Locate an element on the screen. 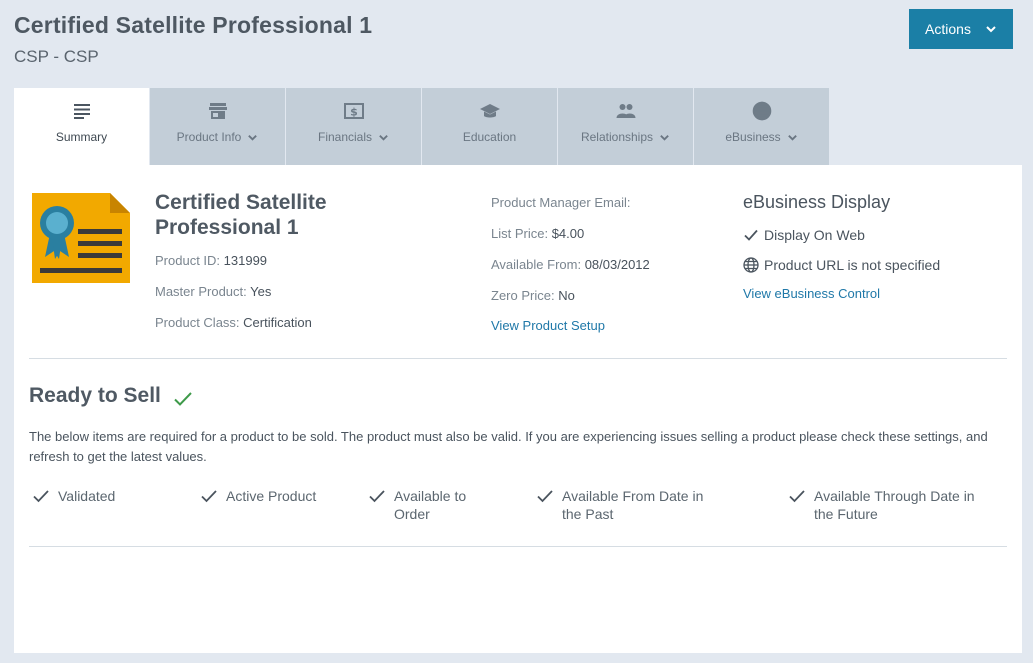 Image resolution: width=1033 pixels, height=663 pixels. store-icon is located at coordinates (218, 111).